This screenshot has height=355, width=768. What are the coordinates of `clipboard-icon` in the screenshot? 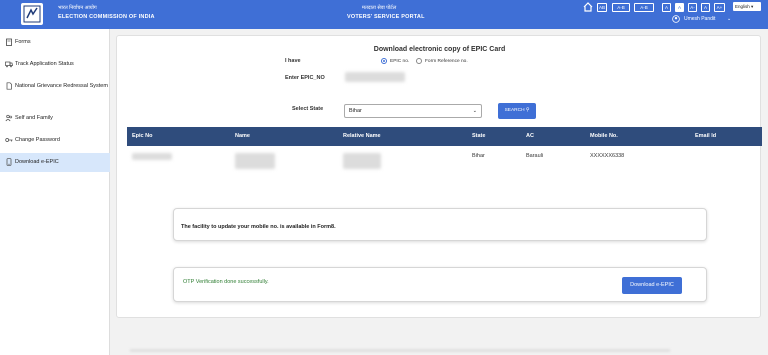 It's located at (9, 42).